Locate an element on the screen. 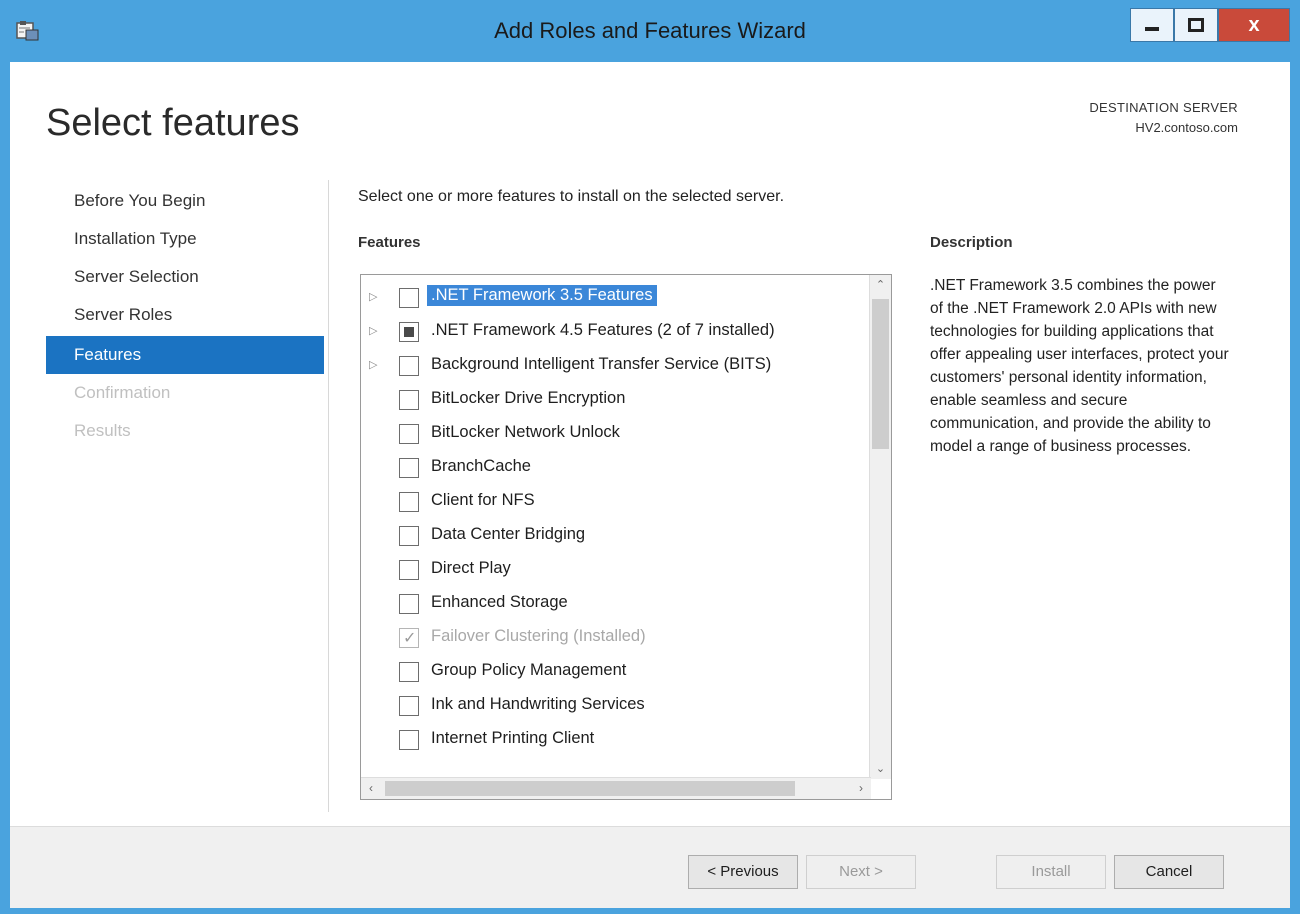 The width and height of the screenshot is (1300, 914). feature-row: Ink and Handwriting Services is located at coordinates (611, 706).